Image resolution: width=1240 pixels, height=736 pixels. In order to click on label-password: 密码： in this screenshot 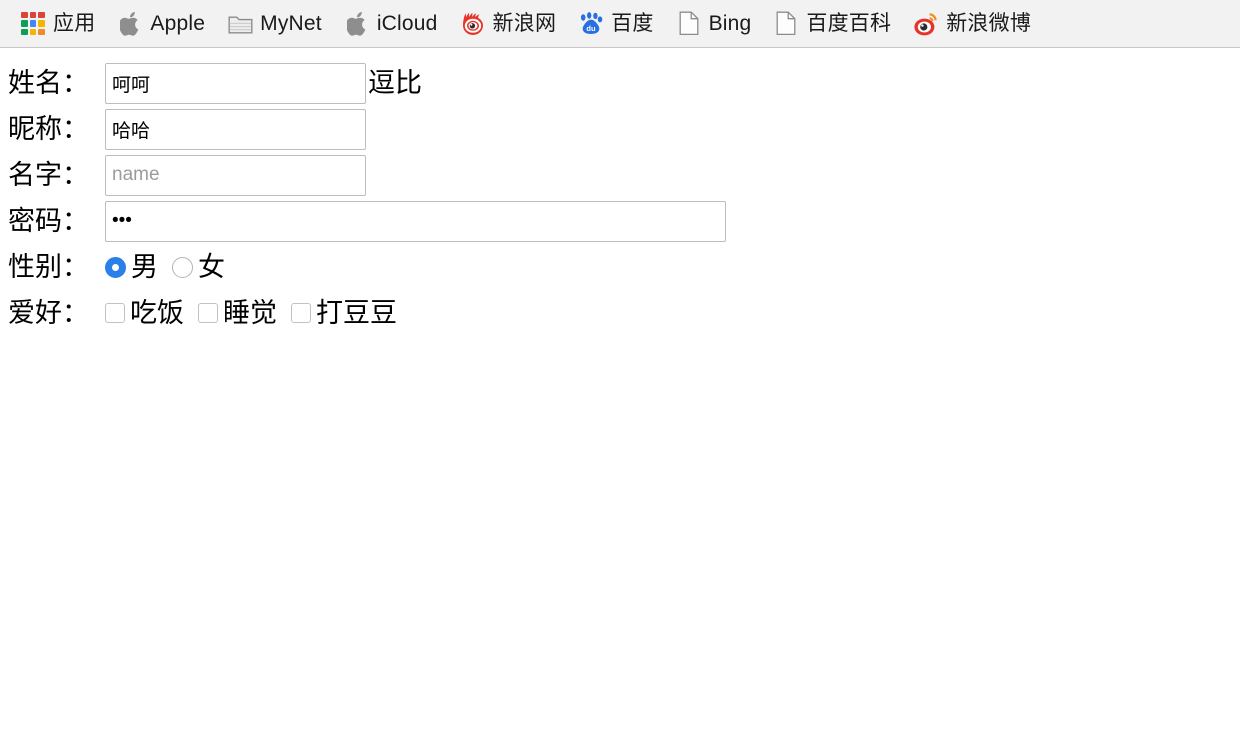, I will do `click(48, 221)`.